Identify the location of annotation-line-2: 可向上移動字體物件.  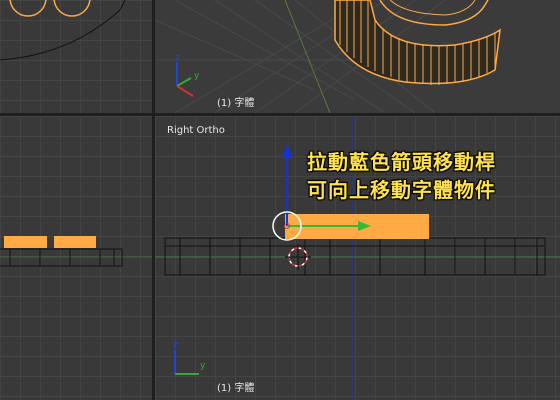
(401, 190).